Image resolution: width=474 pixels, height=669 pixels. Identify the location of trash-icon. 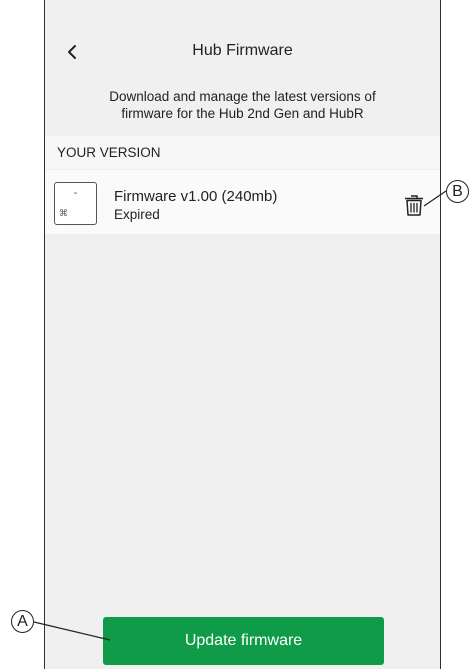
(414, 205).